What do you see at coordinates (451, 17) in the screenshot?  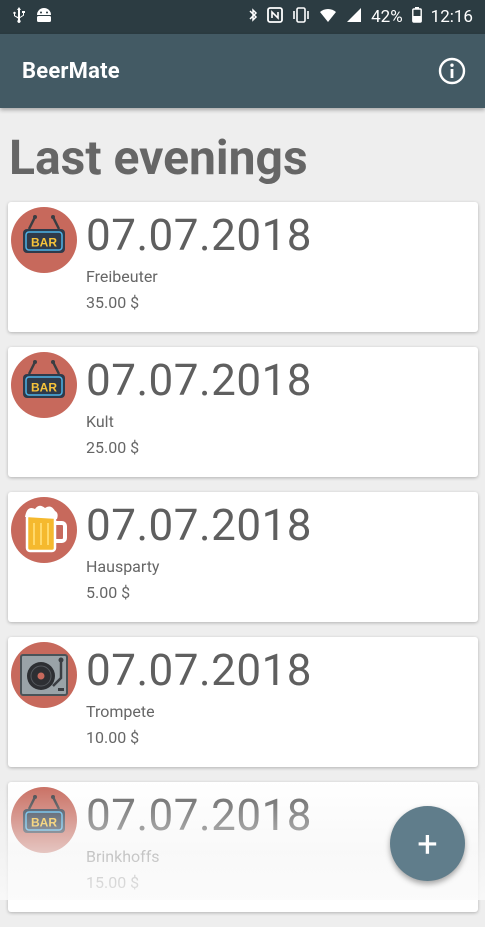 I see `clock: 12:16` at bounding box center [451, 17].